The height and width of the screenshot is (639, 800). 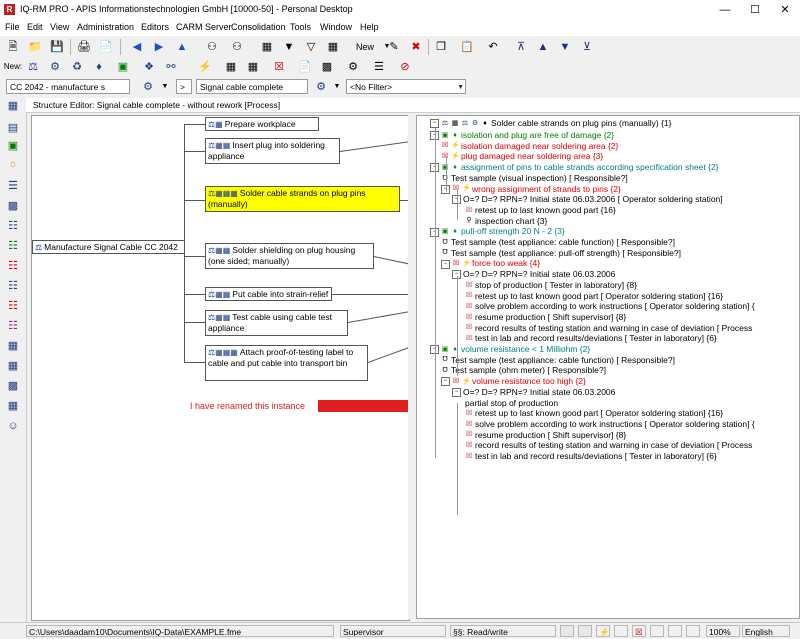 What do you see at coordinates (155, 27) in the screenshot?
I see `menu-editors: Editors` at bounding box center [155, 27].